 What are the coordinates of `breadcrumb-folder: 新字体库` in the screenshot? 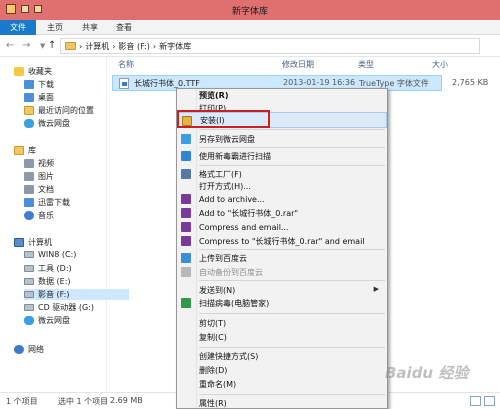 It's located at (175, 46).